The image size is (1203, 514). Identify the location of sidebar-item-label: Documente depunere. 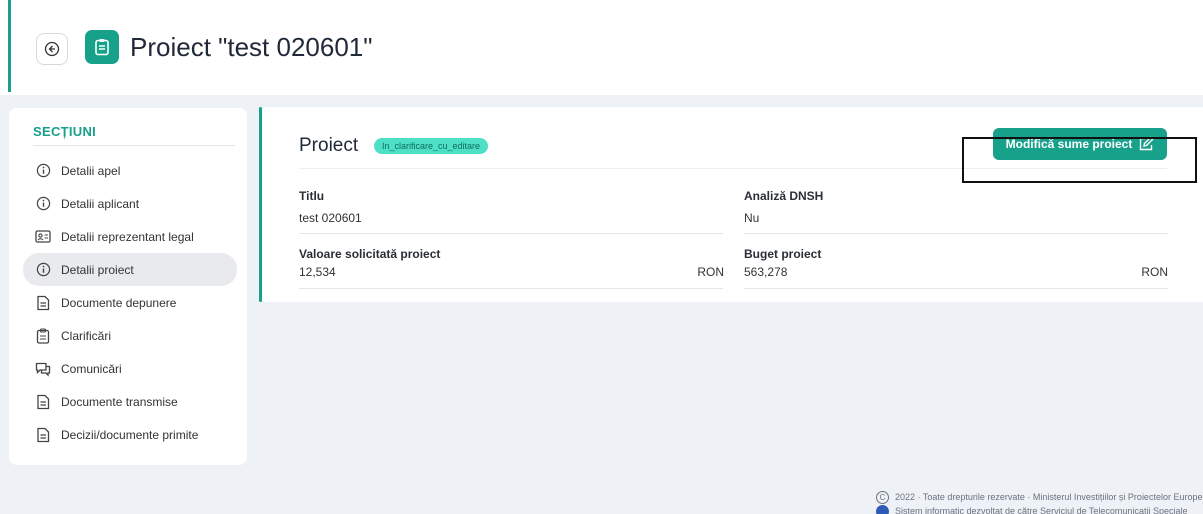
(119, 302).